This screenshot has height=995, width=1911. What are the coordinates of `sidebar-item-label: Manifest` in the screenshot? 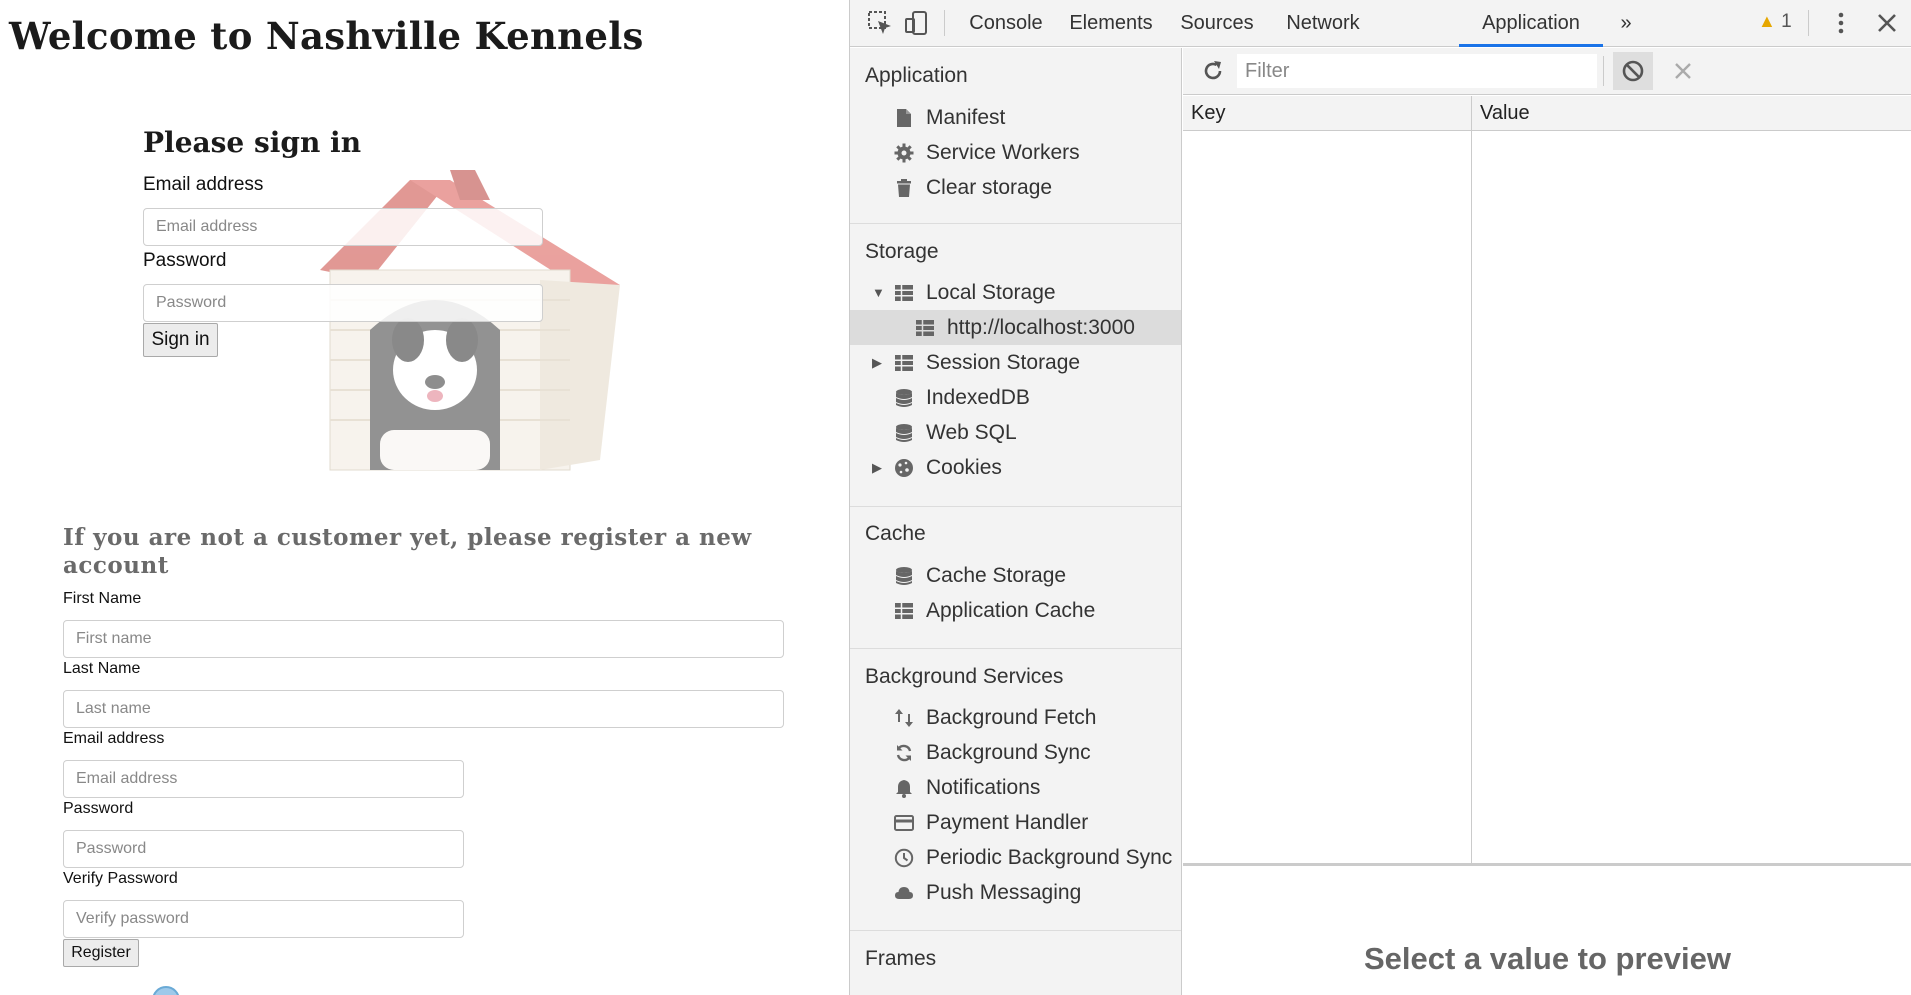 It's located at (966, 117).